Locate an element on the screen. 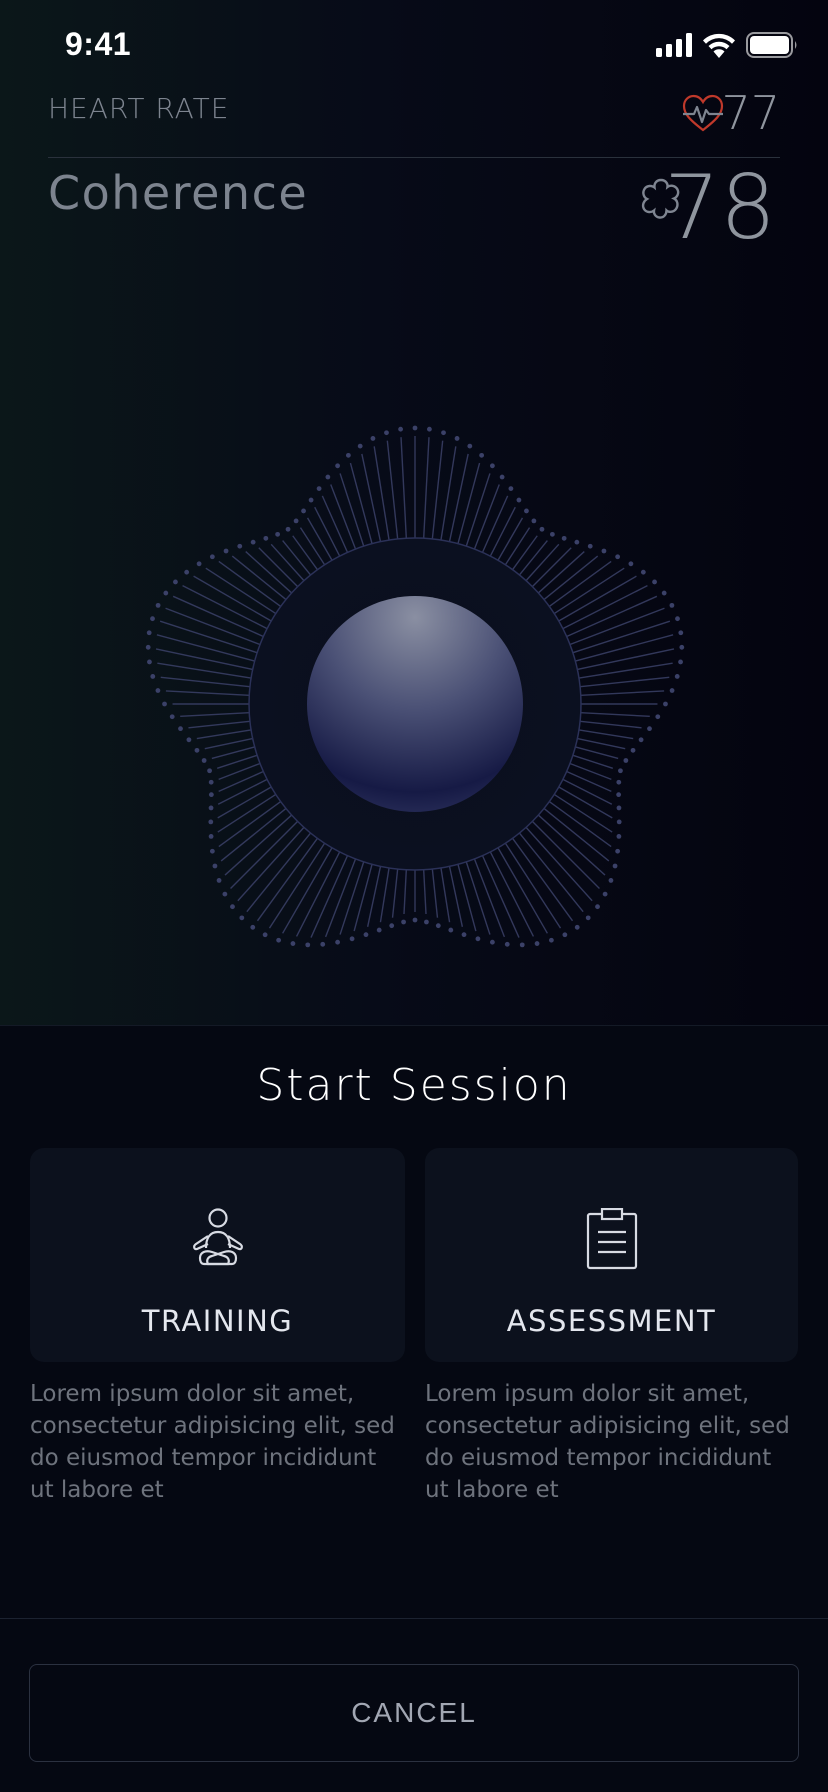 This screenshot has height=1792, width=828. cellular-signal-icon is located at coordinates (674, 45).